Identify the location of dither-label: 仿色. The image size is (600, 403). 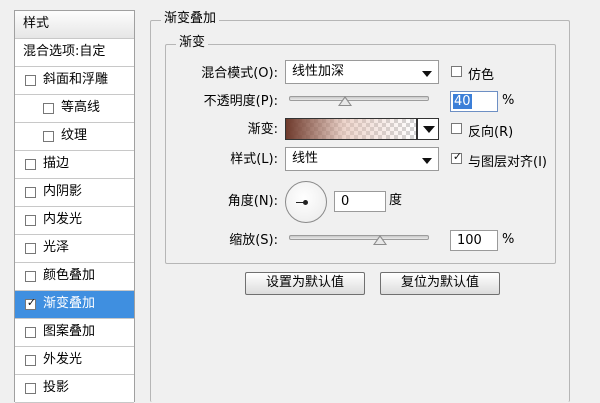
(481, 75).